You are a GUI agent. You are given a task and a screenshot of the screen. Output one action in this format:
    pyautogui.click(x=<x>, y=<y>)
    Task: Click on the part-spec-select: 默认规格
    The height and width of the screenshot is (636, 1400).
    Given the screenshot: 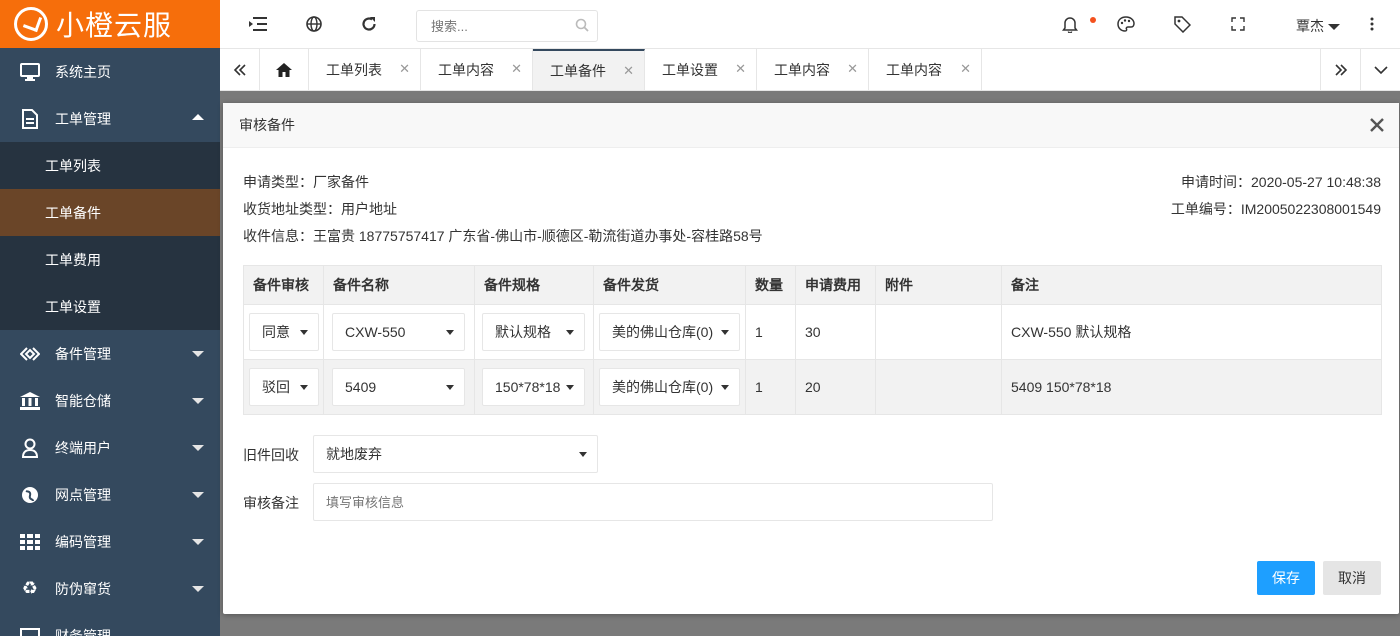 What is the action you would take?
    pyautogui.click(x=533, y=332)
    